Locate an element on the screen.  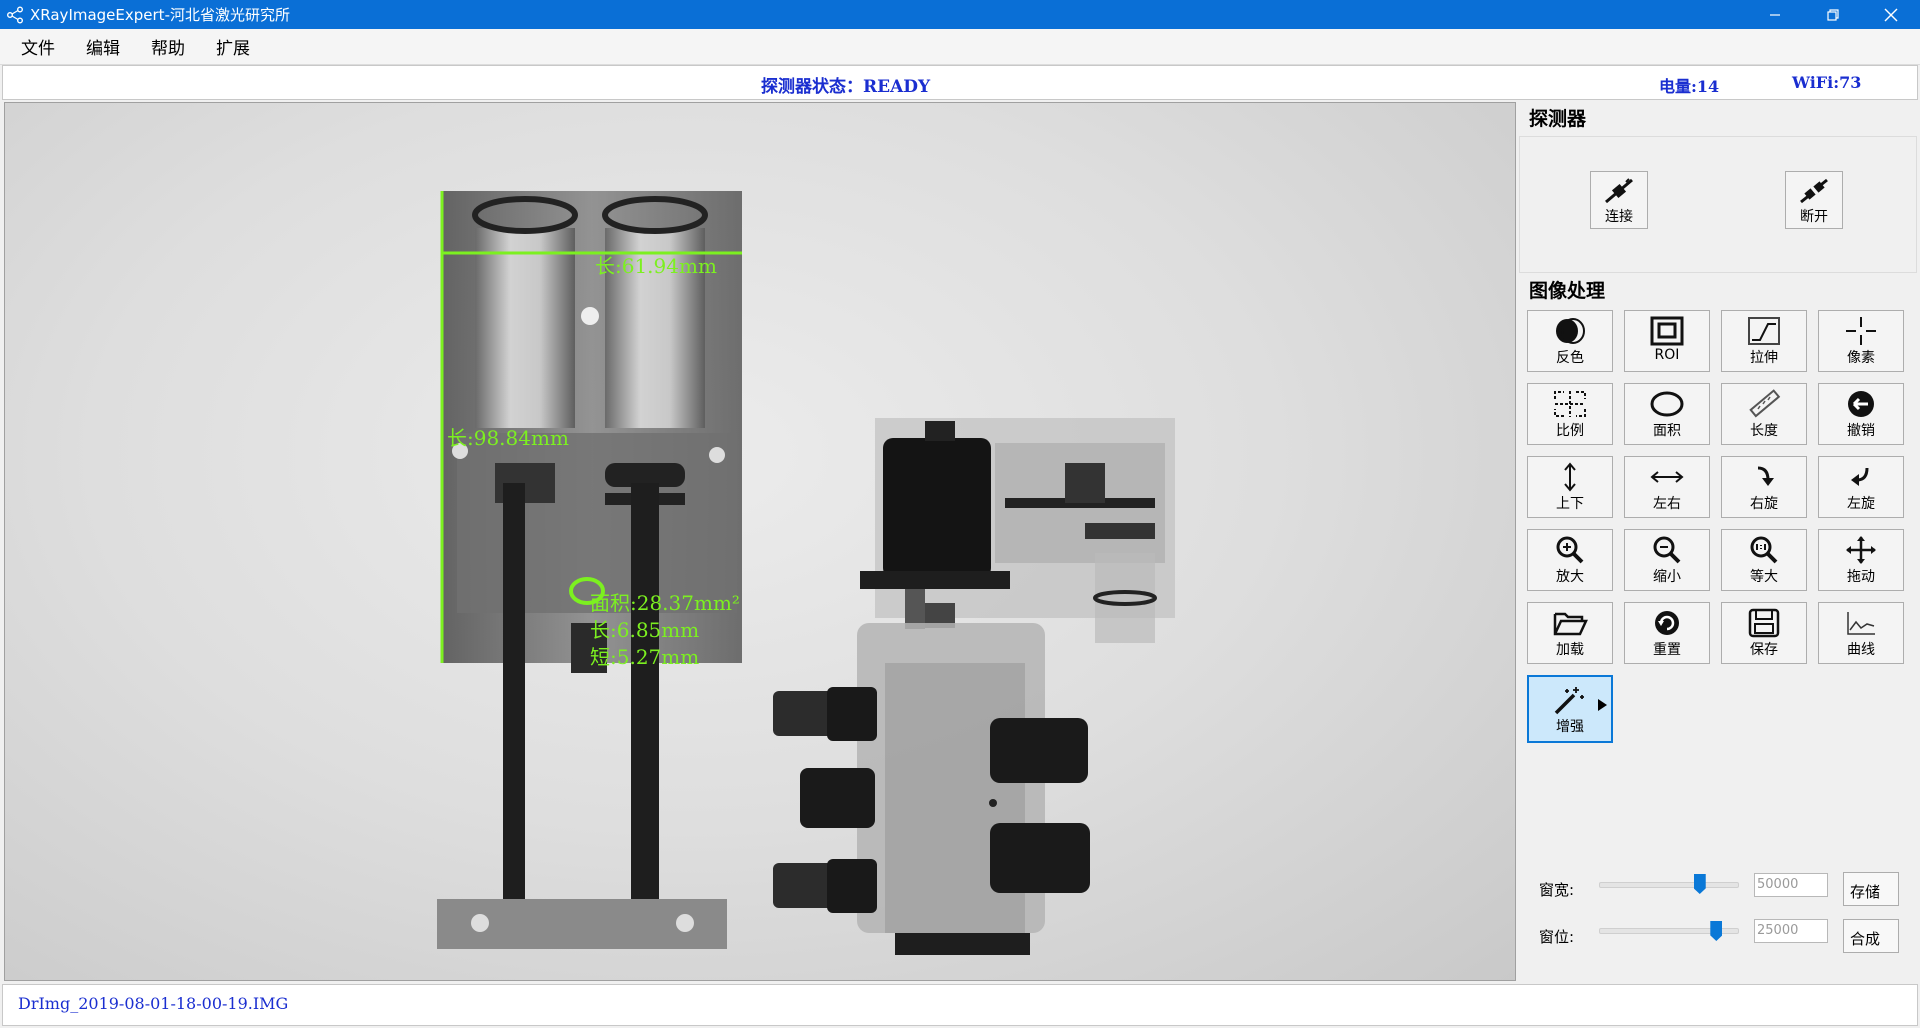
undo-button: 撤销 is located at coordinates (1861, 414).